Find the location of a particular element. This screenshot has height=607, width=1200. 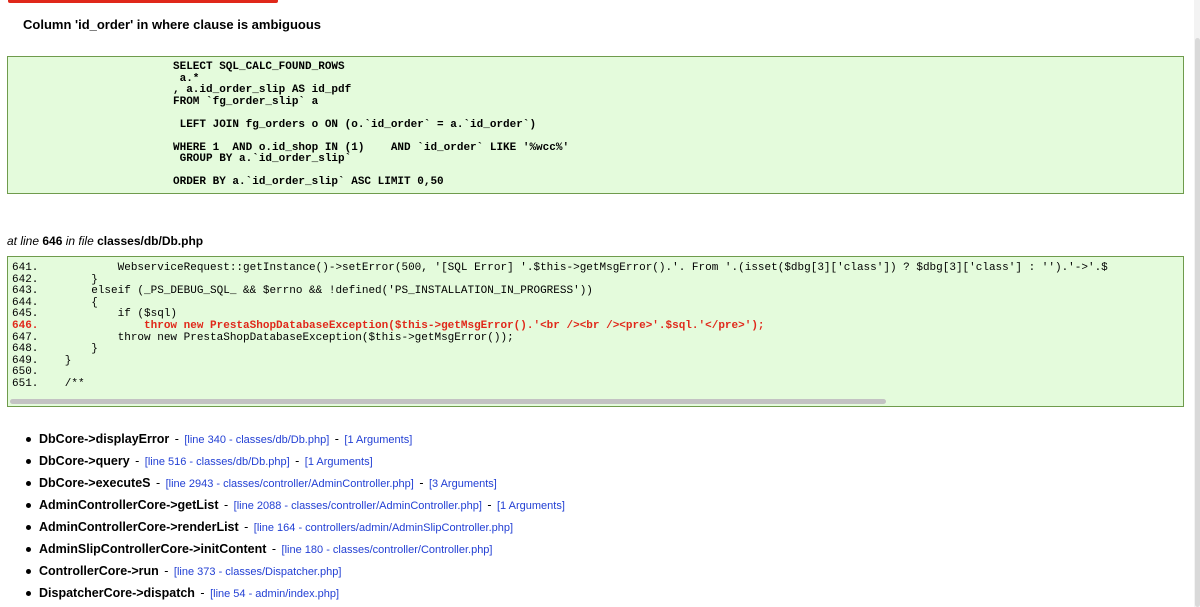

error-location: at line 646 in file classes/db/Db.php is located at coordinates (105, 241).